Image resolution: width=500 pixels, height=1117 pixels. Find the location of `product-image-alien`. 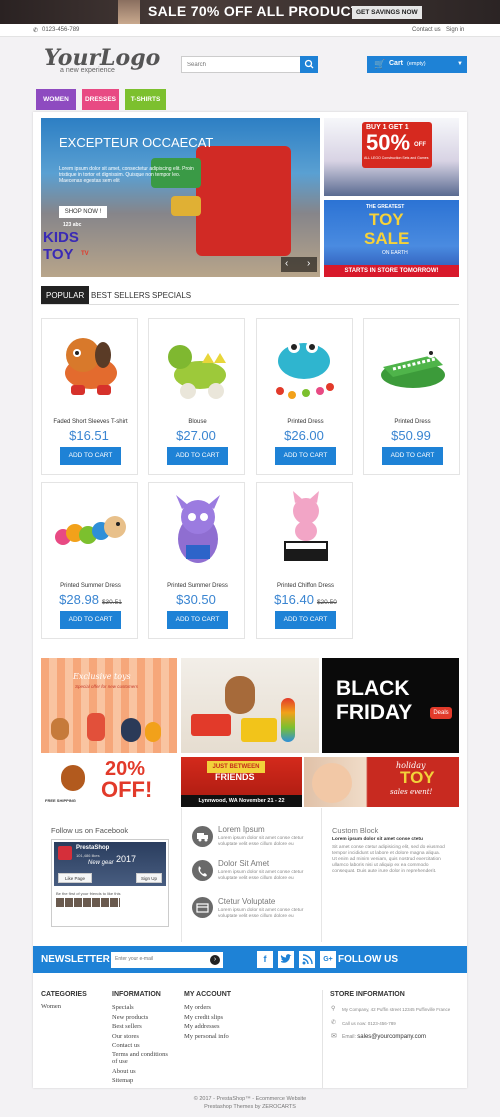

product-image-alien is located at coordinates (197, 529).